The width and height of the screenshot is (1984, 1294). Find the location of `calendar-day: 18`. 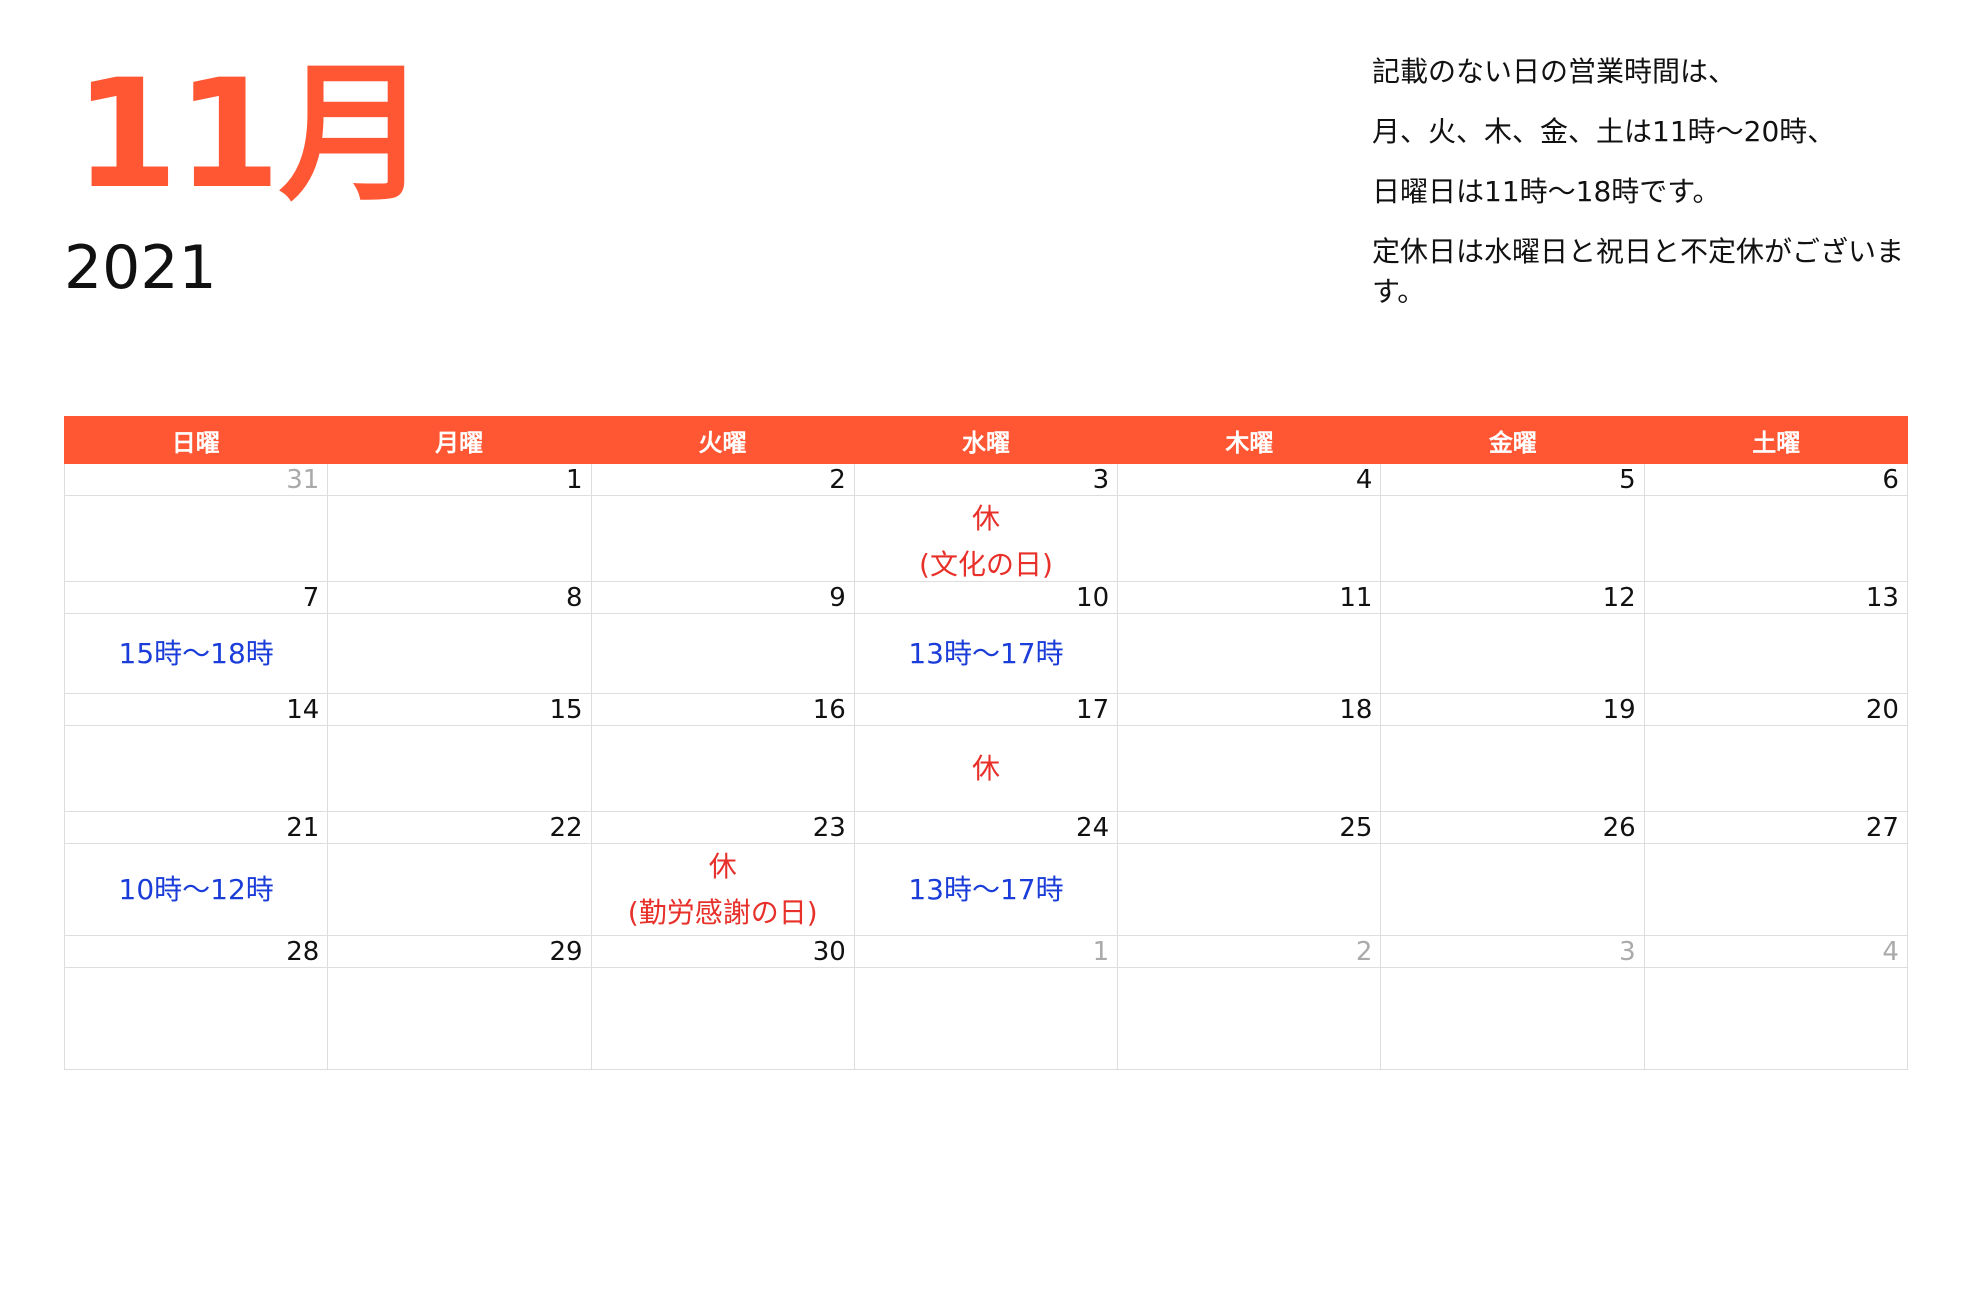

calendar-day: 18 is located at coordinates (1250, 753).